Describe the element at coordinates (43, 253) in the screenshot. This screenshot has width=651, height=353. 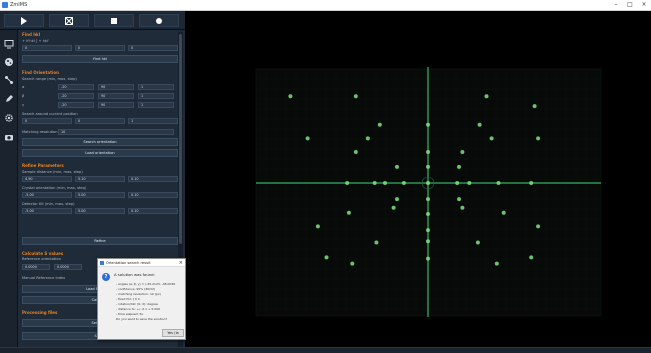
I see `calculate-s-title: Calculate S values` at that location.